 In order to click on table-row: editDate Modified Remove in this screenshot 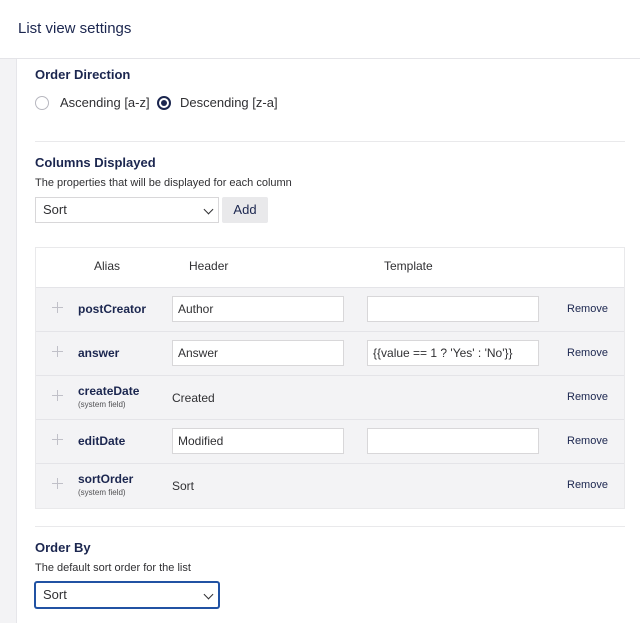, I will do `click(330, 441)`.